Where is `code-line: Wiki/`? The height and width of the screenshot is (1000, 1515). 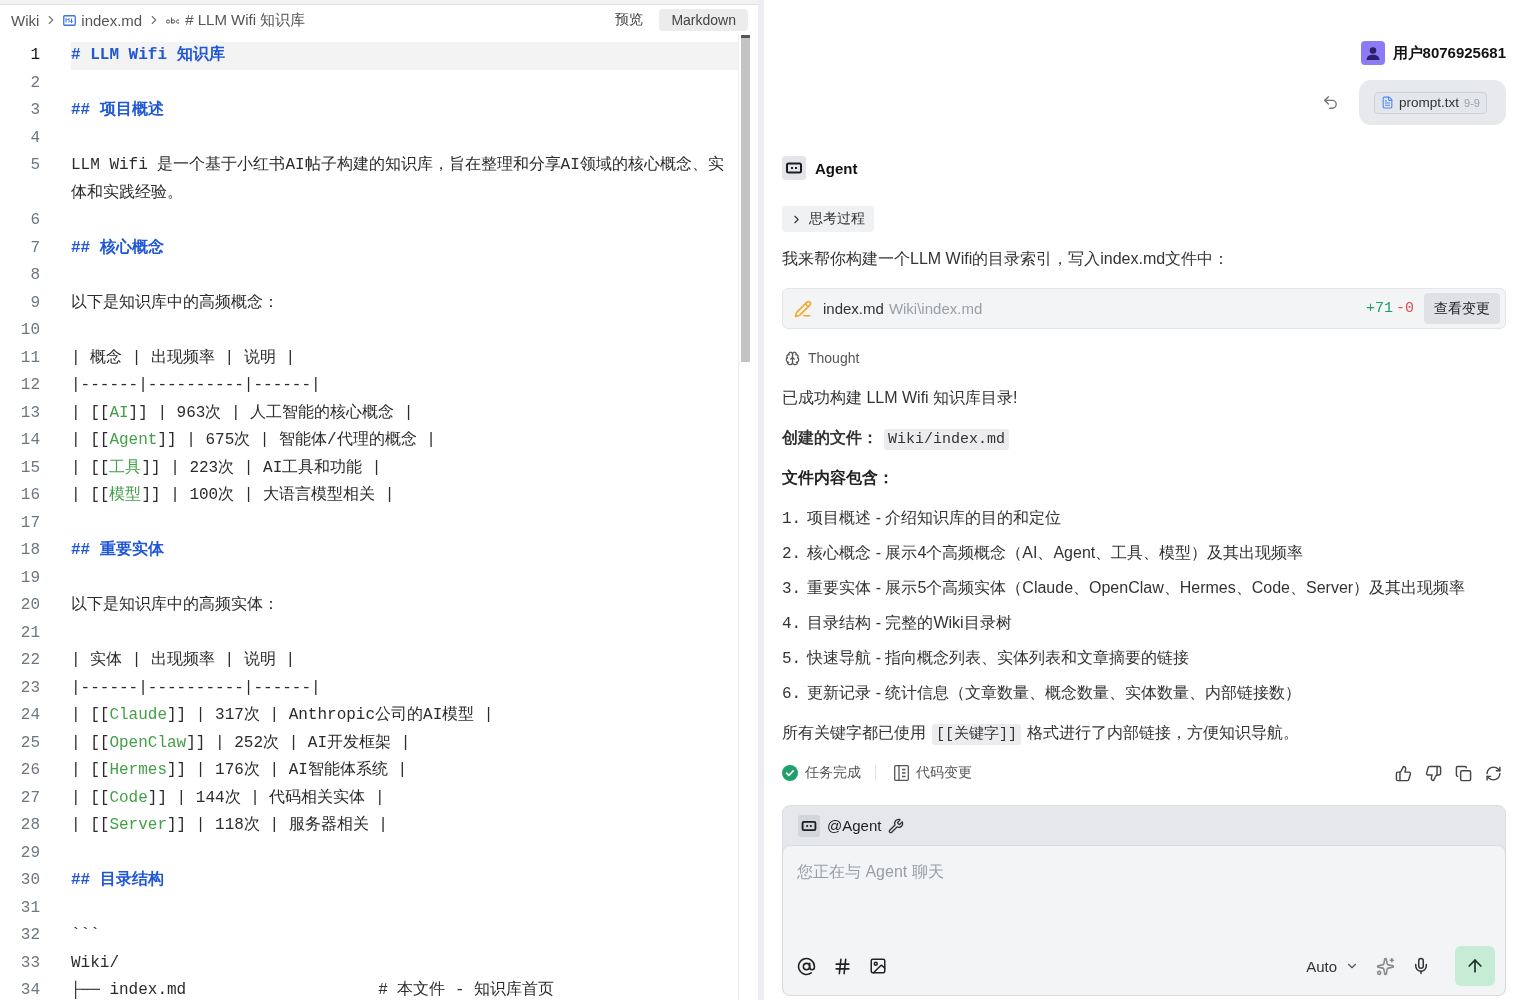
code-line: Wiki/ is located at coordinates (95, 963).